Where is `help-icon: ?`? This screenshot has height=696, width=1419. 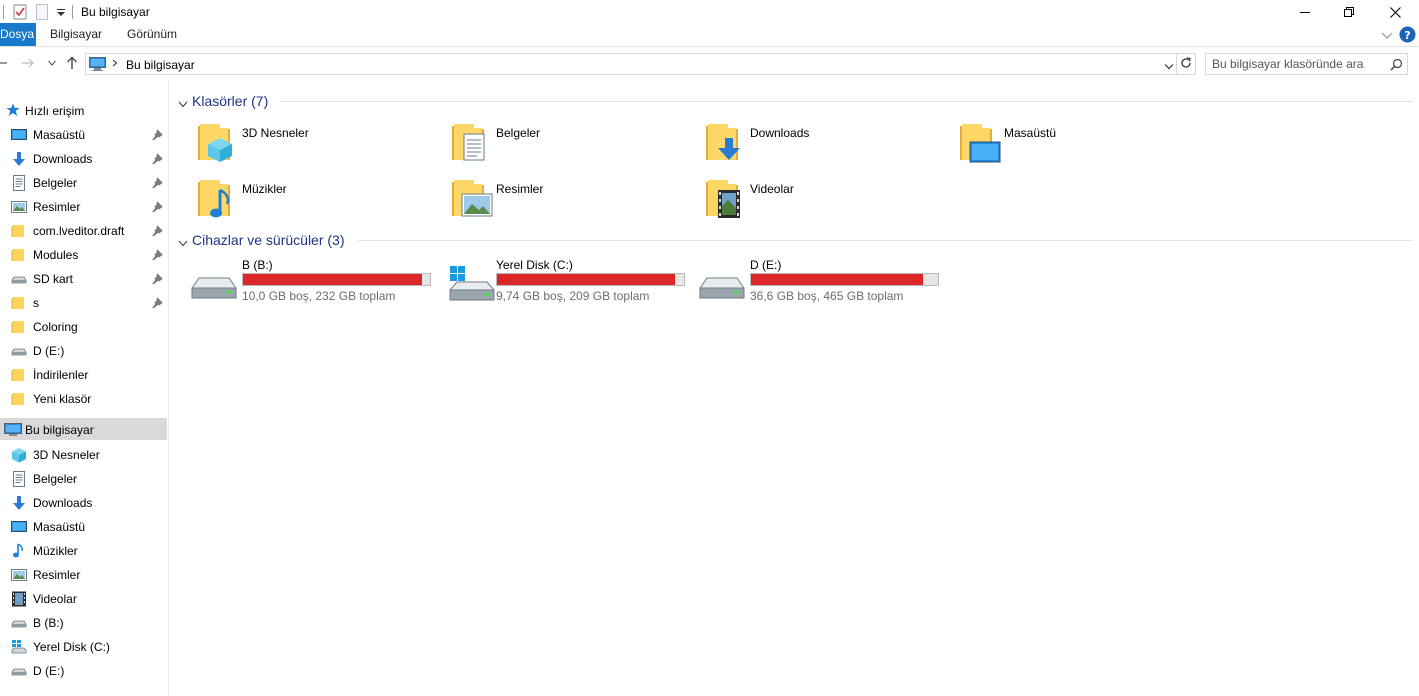 help-icon: ? is located at coordinates (1407, 36).